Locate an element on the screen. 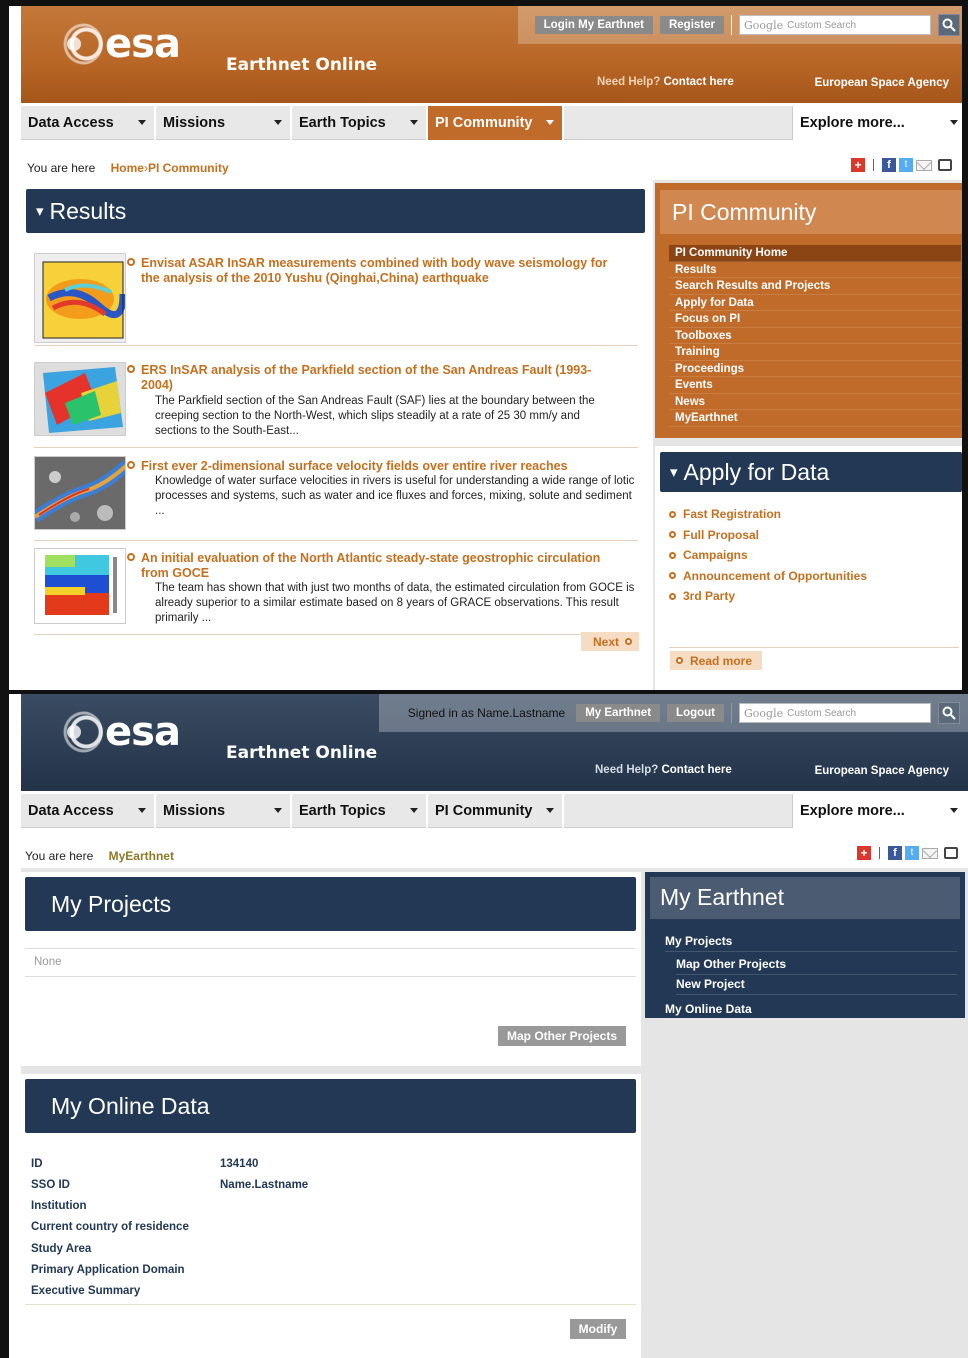 The image size is (968, 1358). login-button: Login My Earthnet is located at coordinates (593, 25).